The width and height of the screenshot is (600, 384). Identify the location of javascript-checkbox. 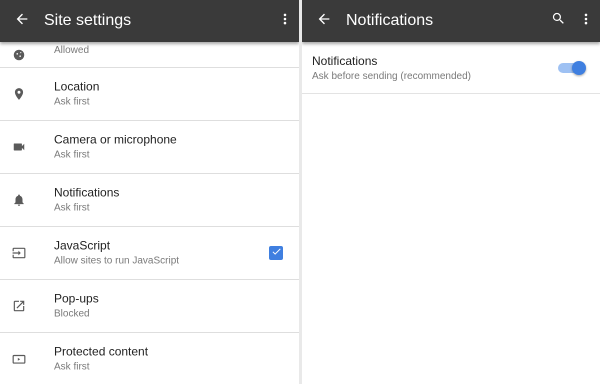
(276, 253).